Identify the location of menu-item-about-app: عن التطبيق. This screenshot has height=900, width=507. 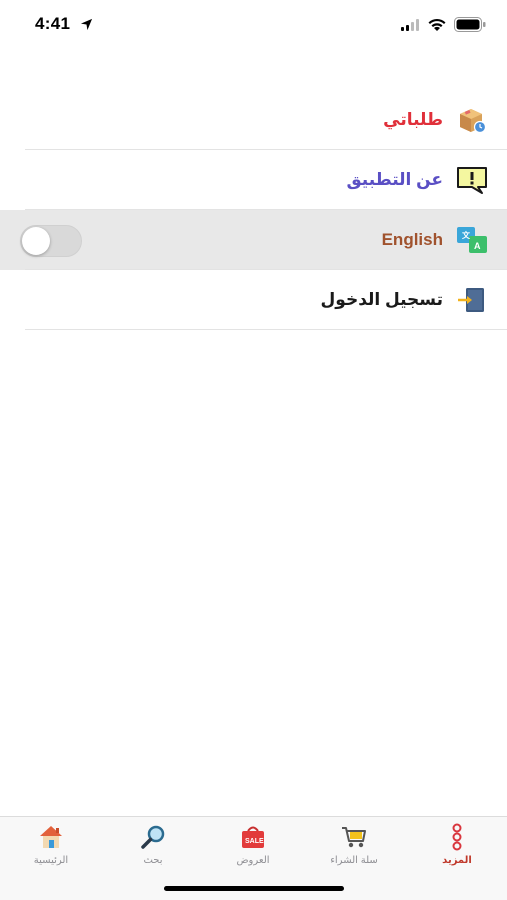
(253, 180).